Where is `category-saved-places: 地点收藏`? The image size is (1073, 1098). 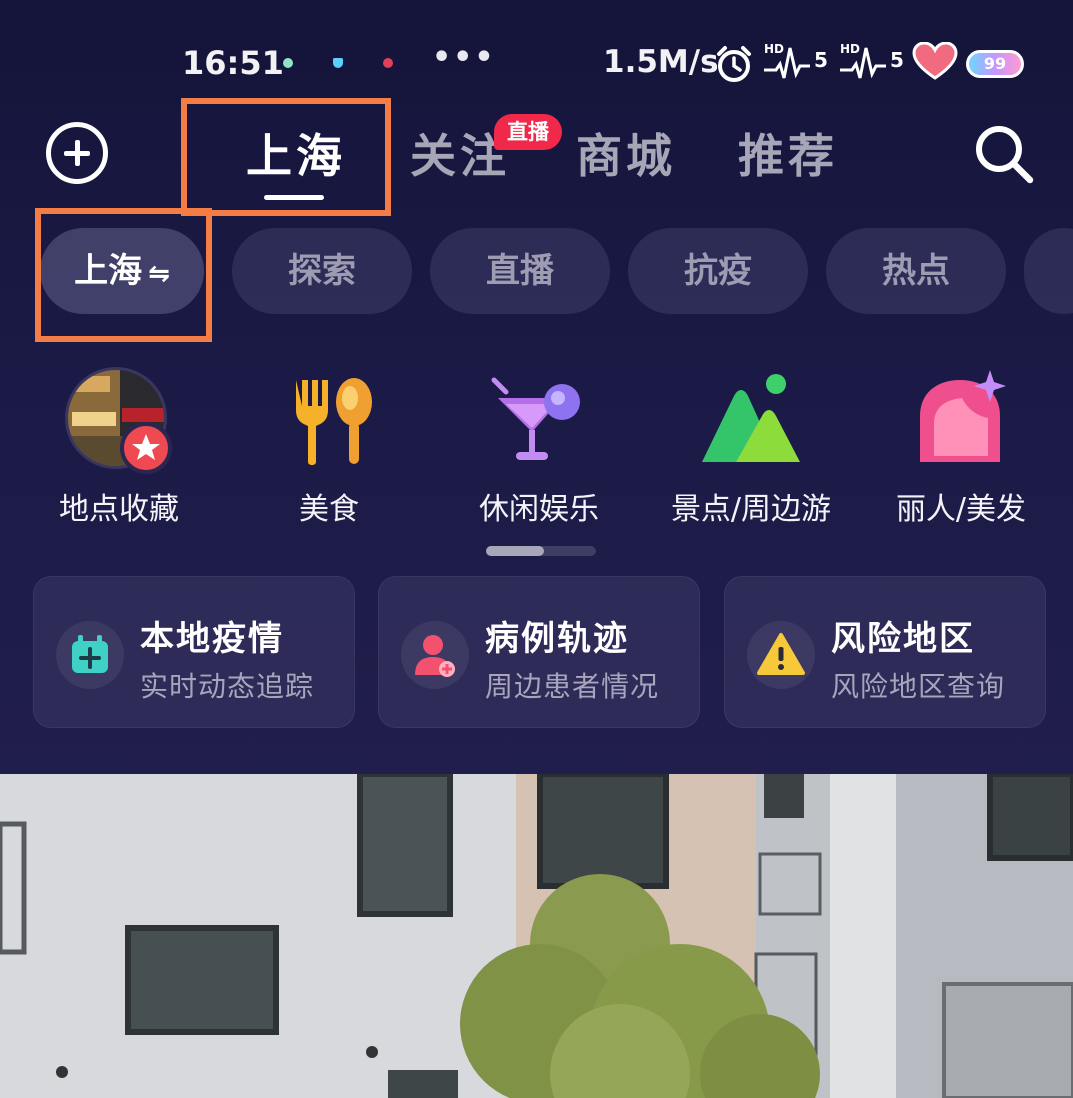 category-saved-places: 地点收藏 is located at coordinates (119, 451).